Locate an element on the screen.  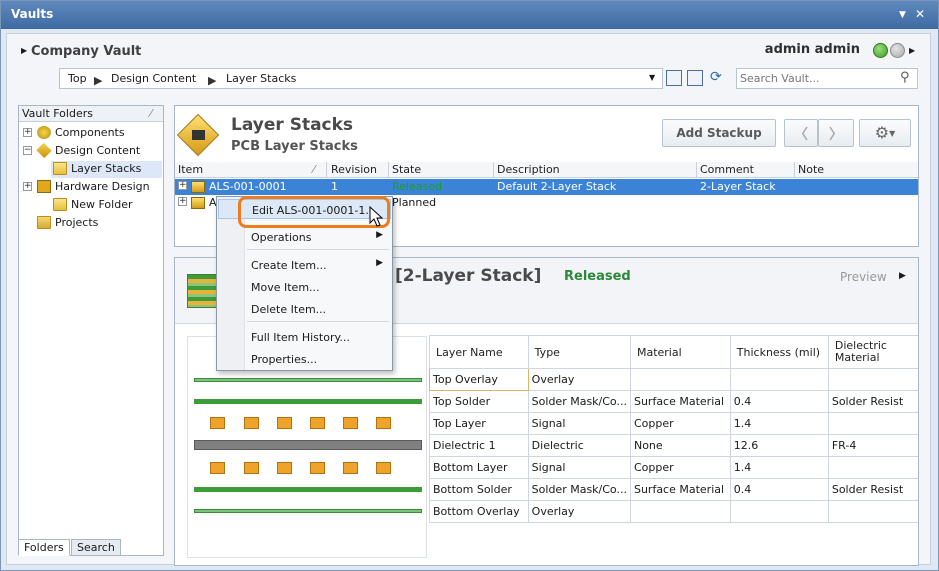
breadcrumb-design-content: Design Content is located at coordinates (153, 78).